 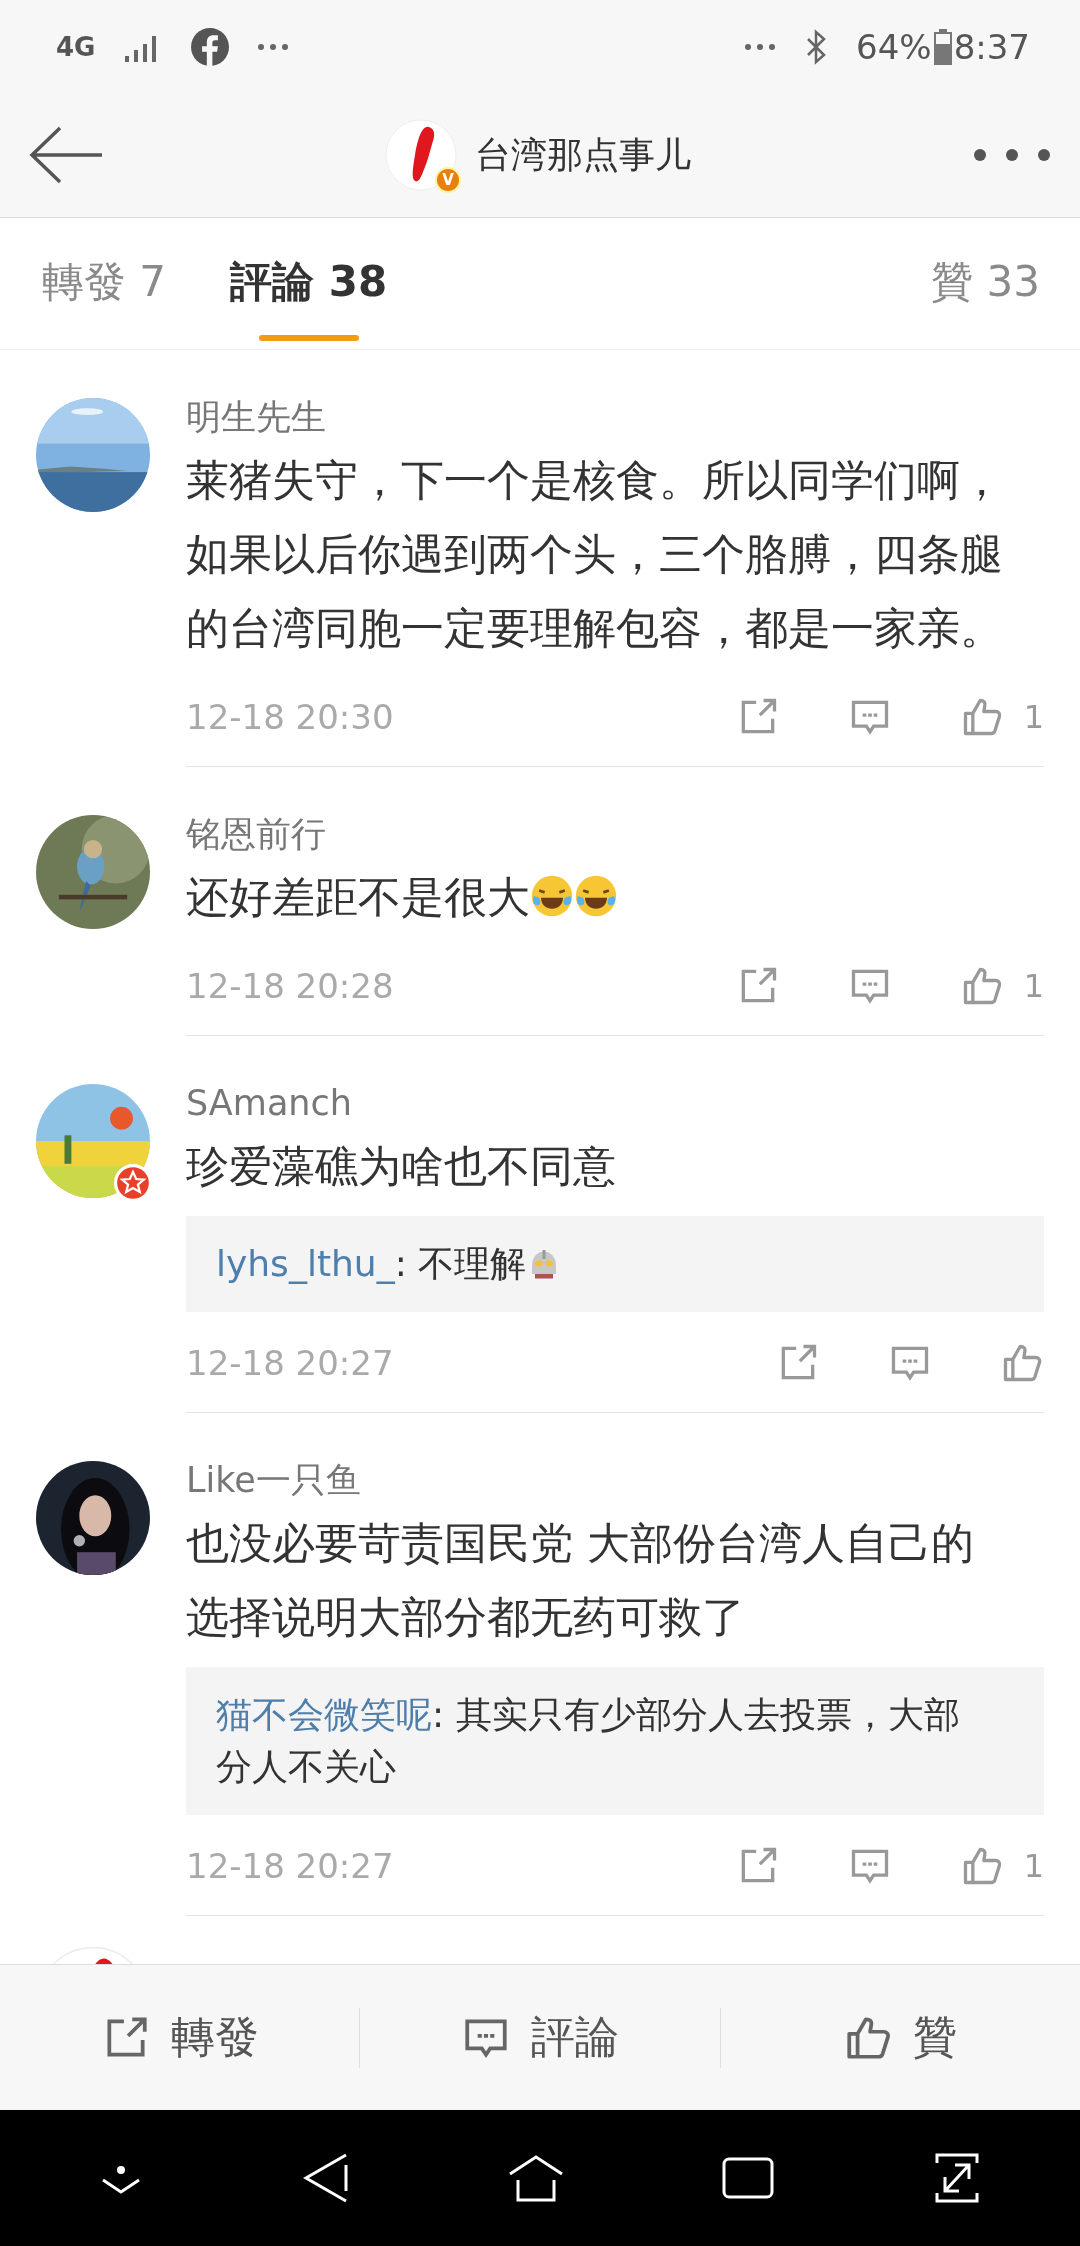 What do you see at coordinates (615, 834) in the screenshot?
I see `user-name: 铭恩前行` at bounding box center [615, 834].